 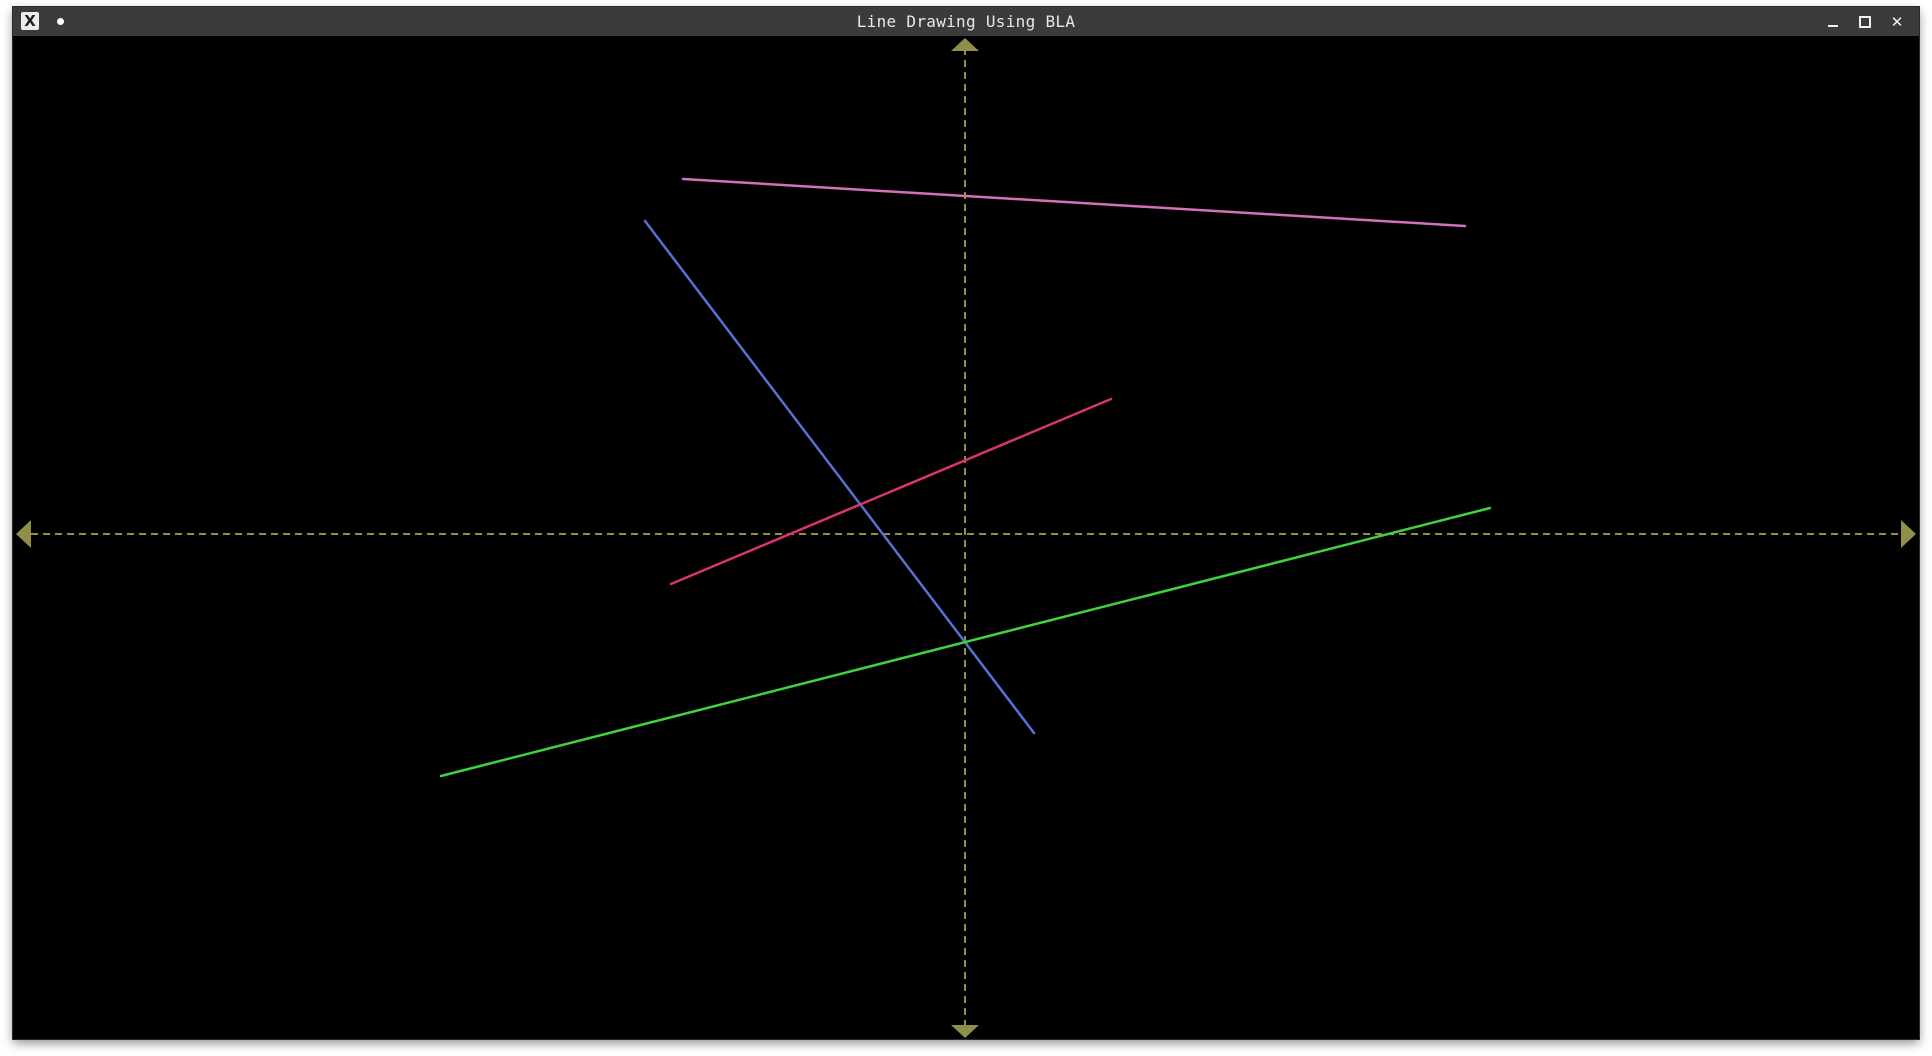 I want to click on x-axis-right-arrow-icon, so click(x=1908, y=534).